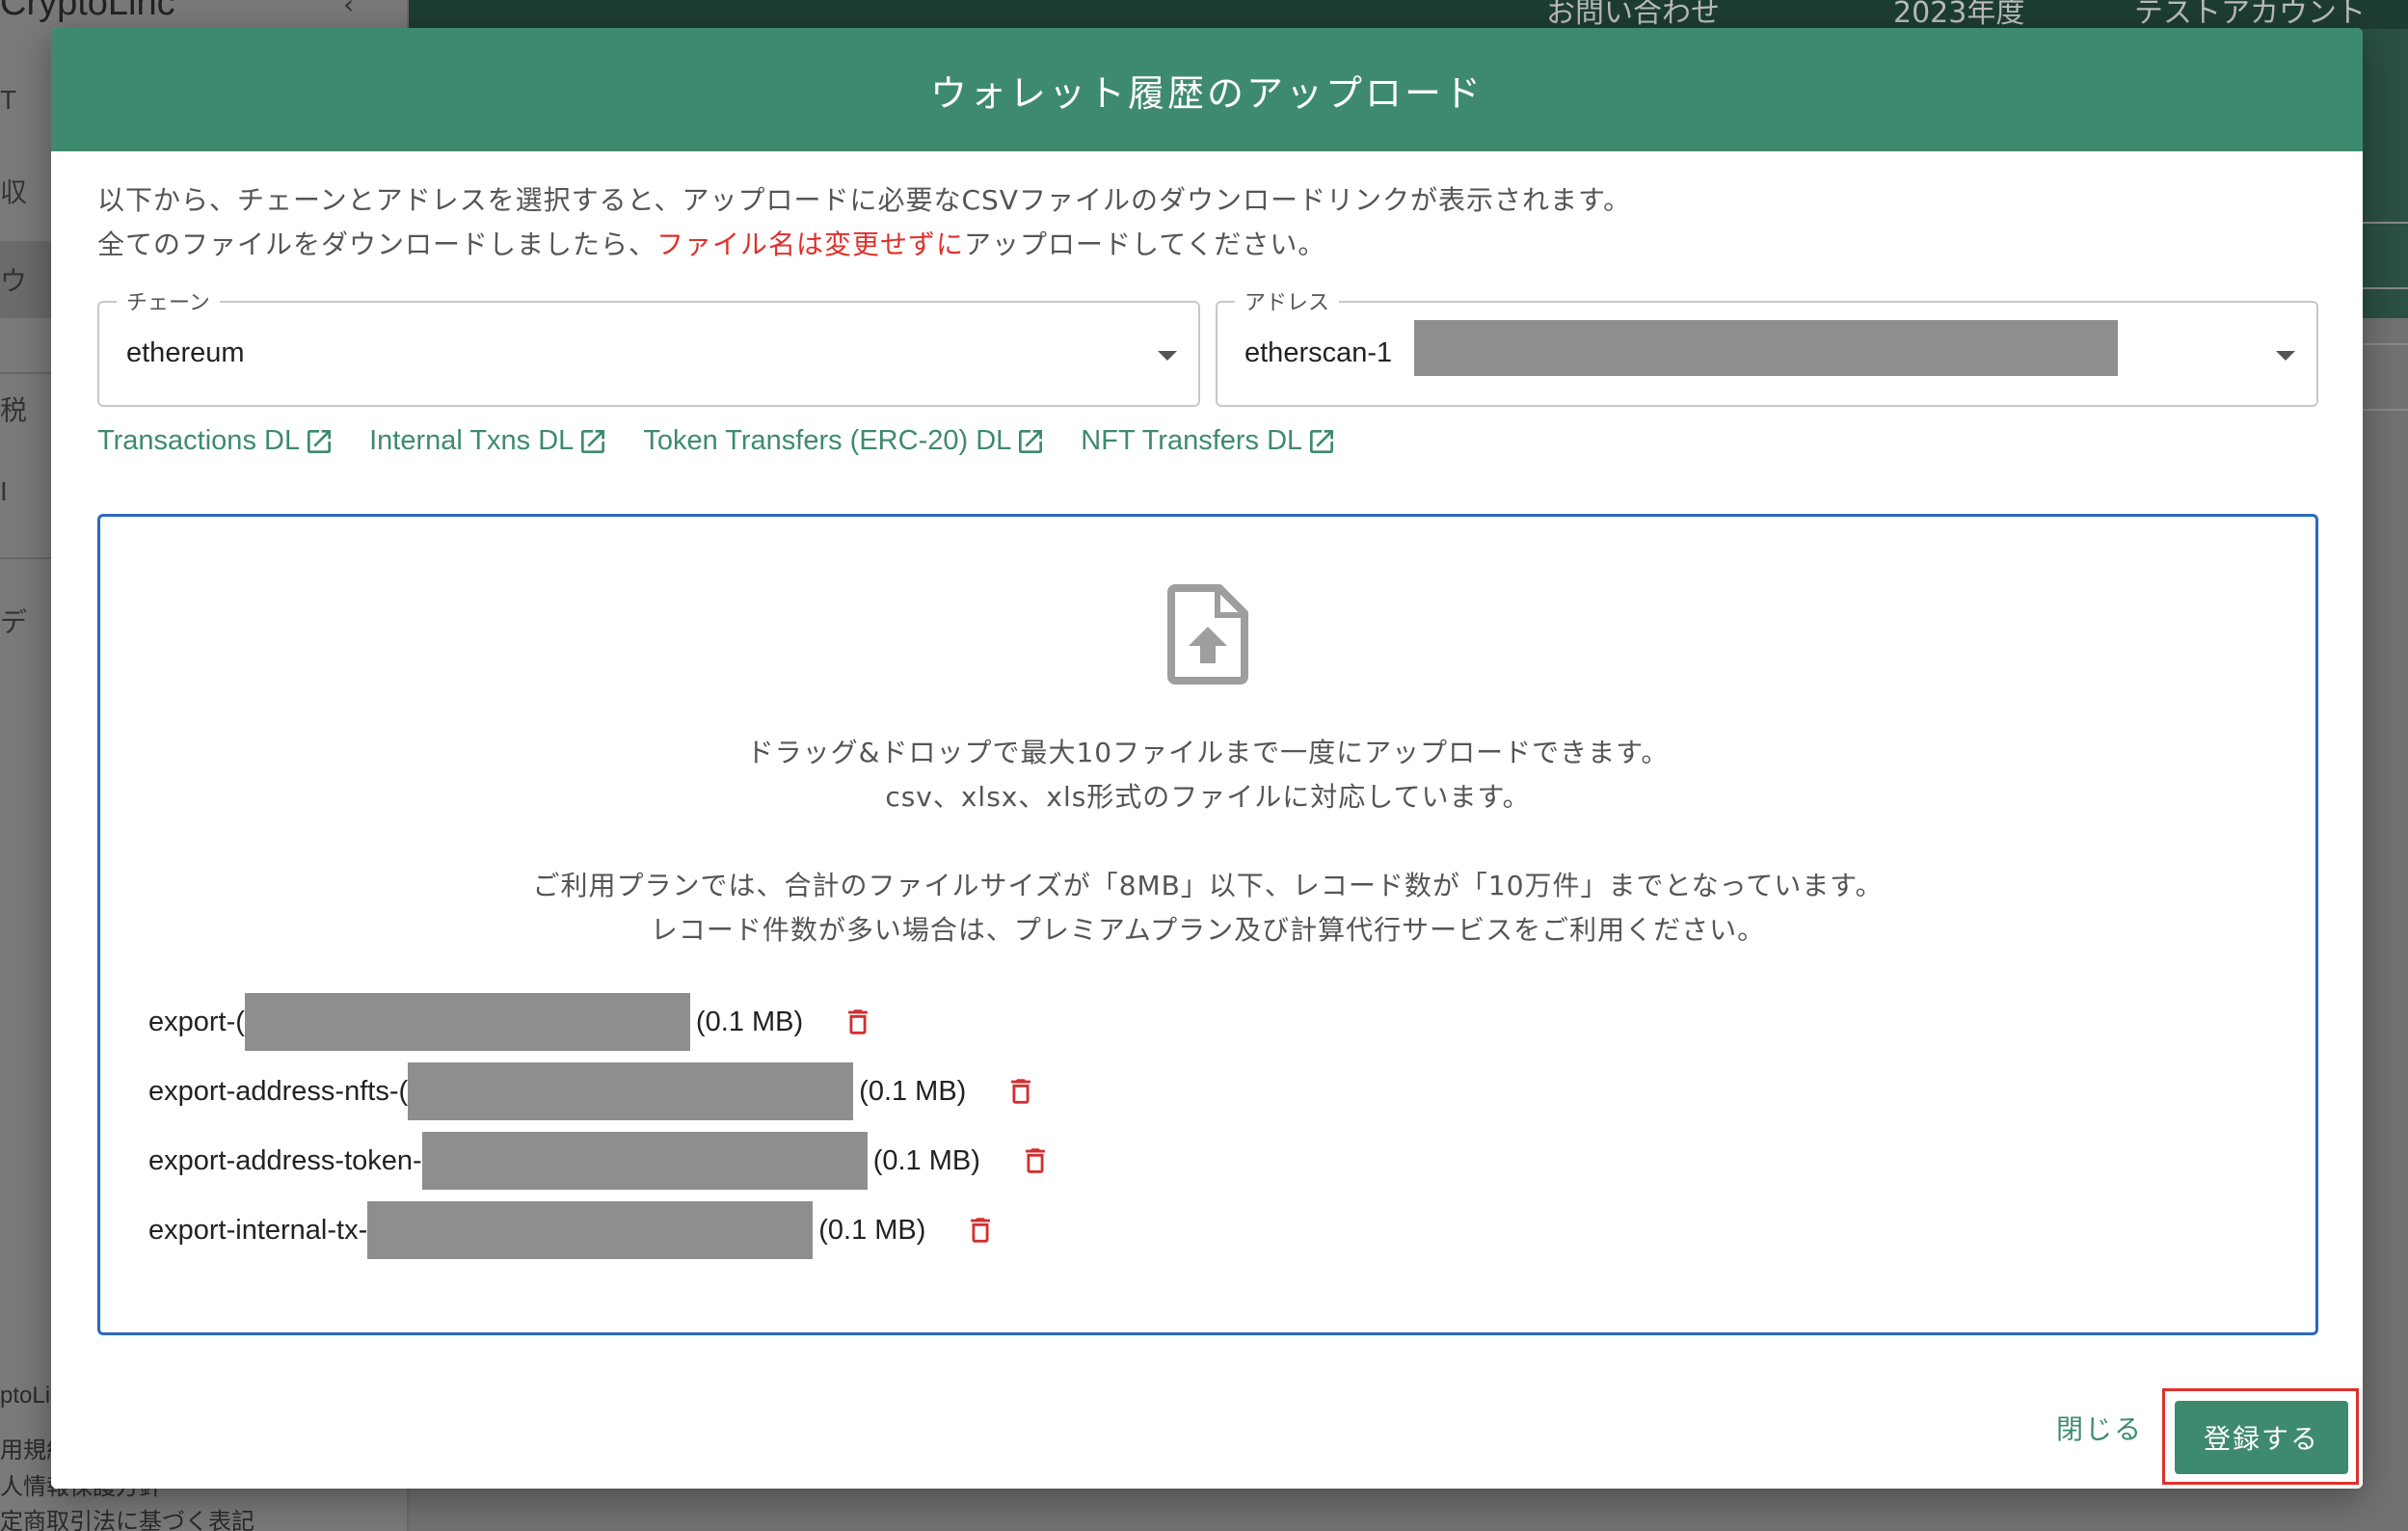 This screenshot has height=1531, width=2408. I want to click on sidebar-fragment: I, so click(4, 491).